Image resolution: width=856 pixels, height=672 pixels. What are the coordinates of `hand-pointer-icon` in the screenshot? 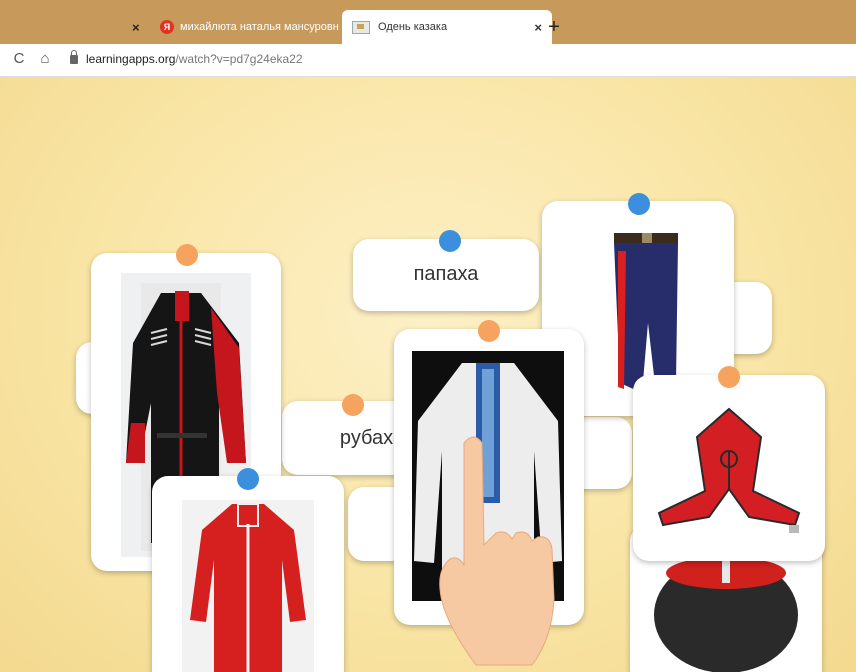 It's located at (501, 549).